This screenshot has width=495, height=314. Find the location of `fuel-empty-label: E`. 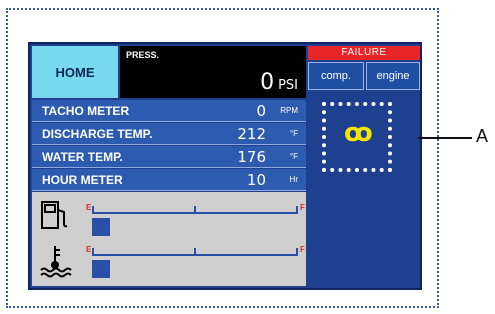

fuel-empty-label: E is located at coordinates (89, 207).